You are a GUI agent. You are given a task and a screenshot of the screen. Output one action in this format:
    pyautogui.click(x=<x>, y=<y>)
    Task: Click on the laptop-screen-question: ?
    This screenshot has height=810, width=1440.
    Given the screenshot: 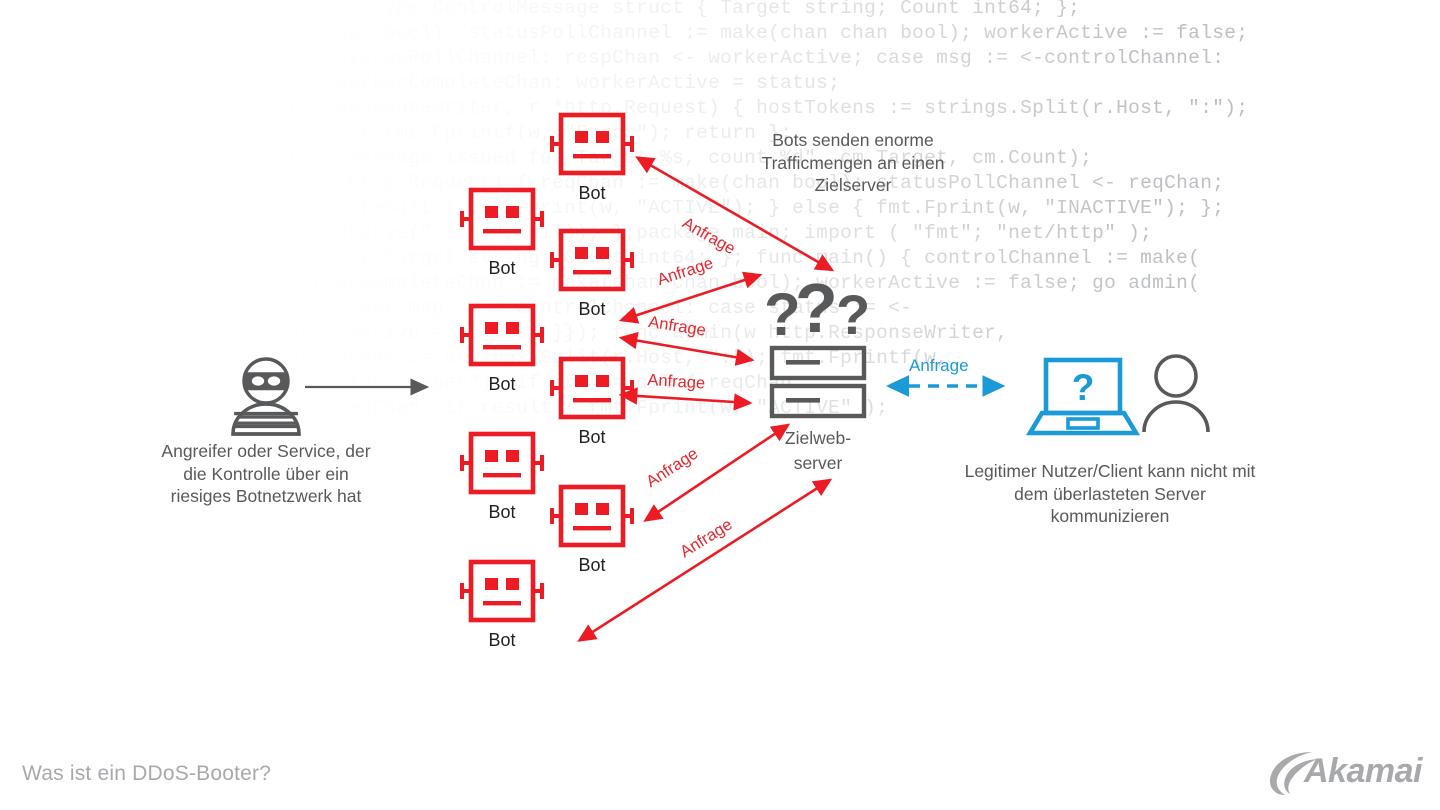 What is the action you would take?
    pyautogui.click(x=1083, y=387)
    